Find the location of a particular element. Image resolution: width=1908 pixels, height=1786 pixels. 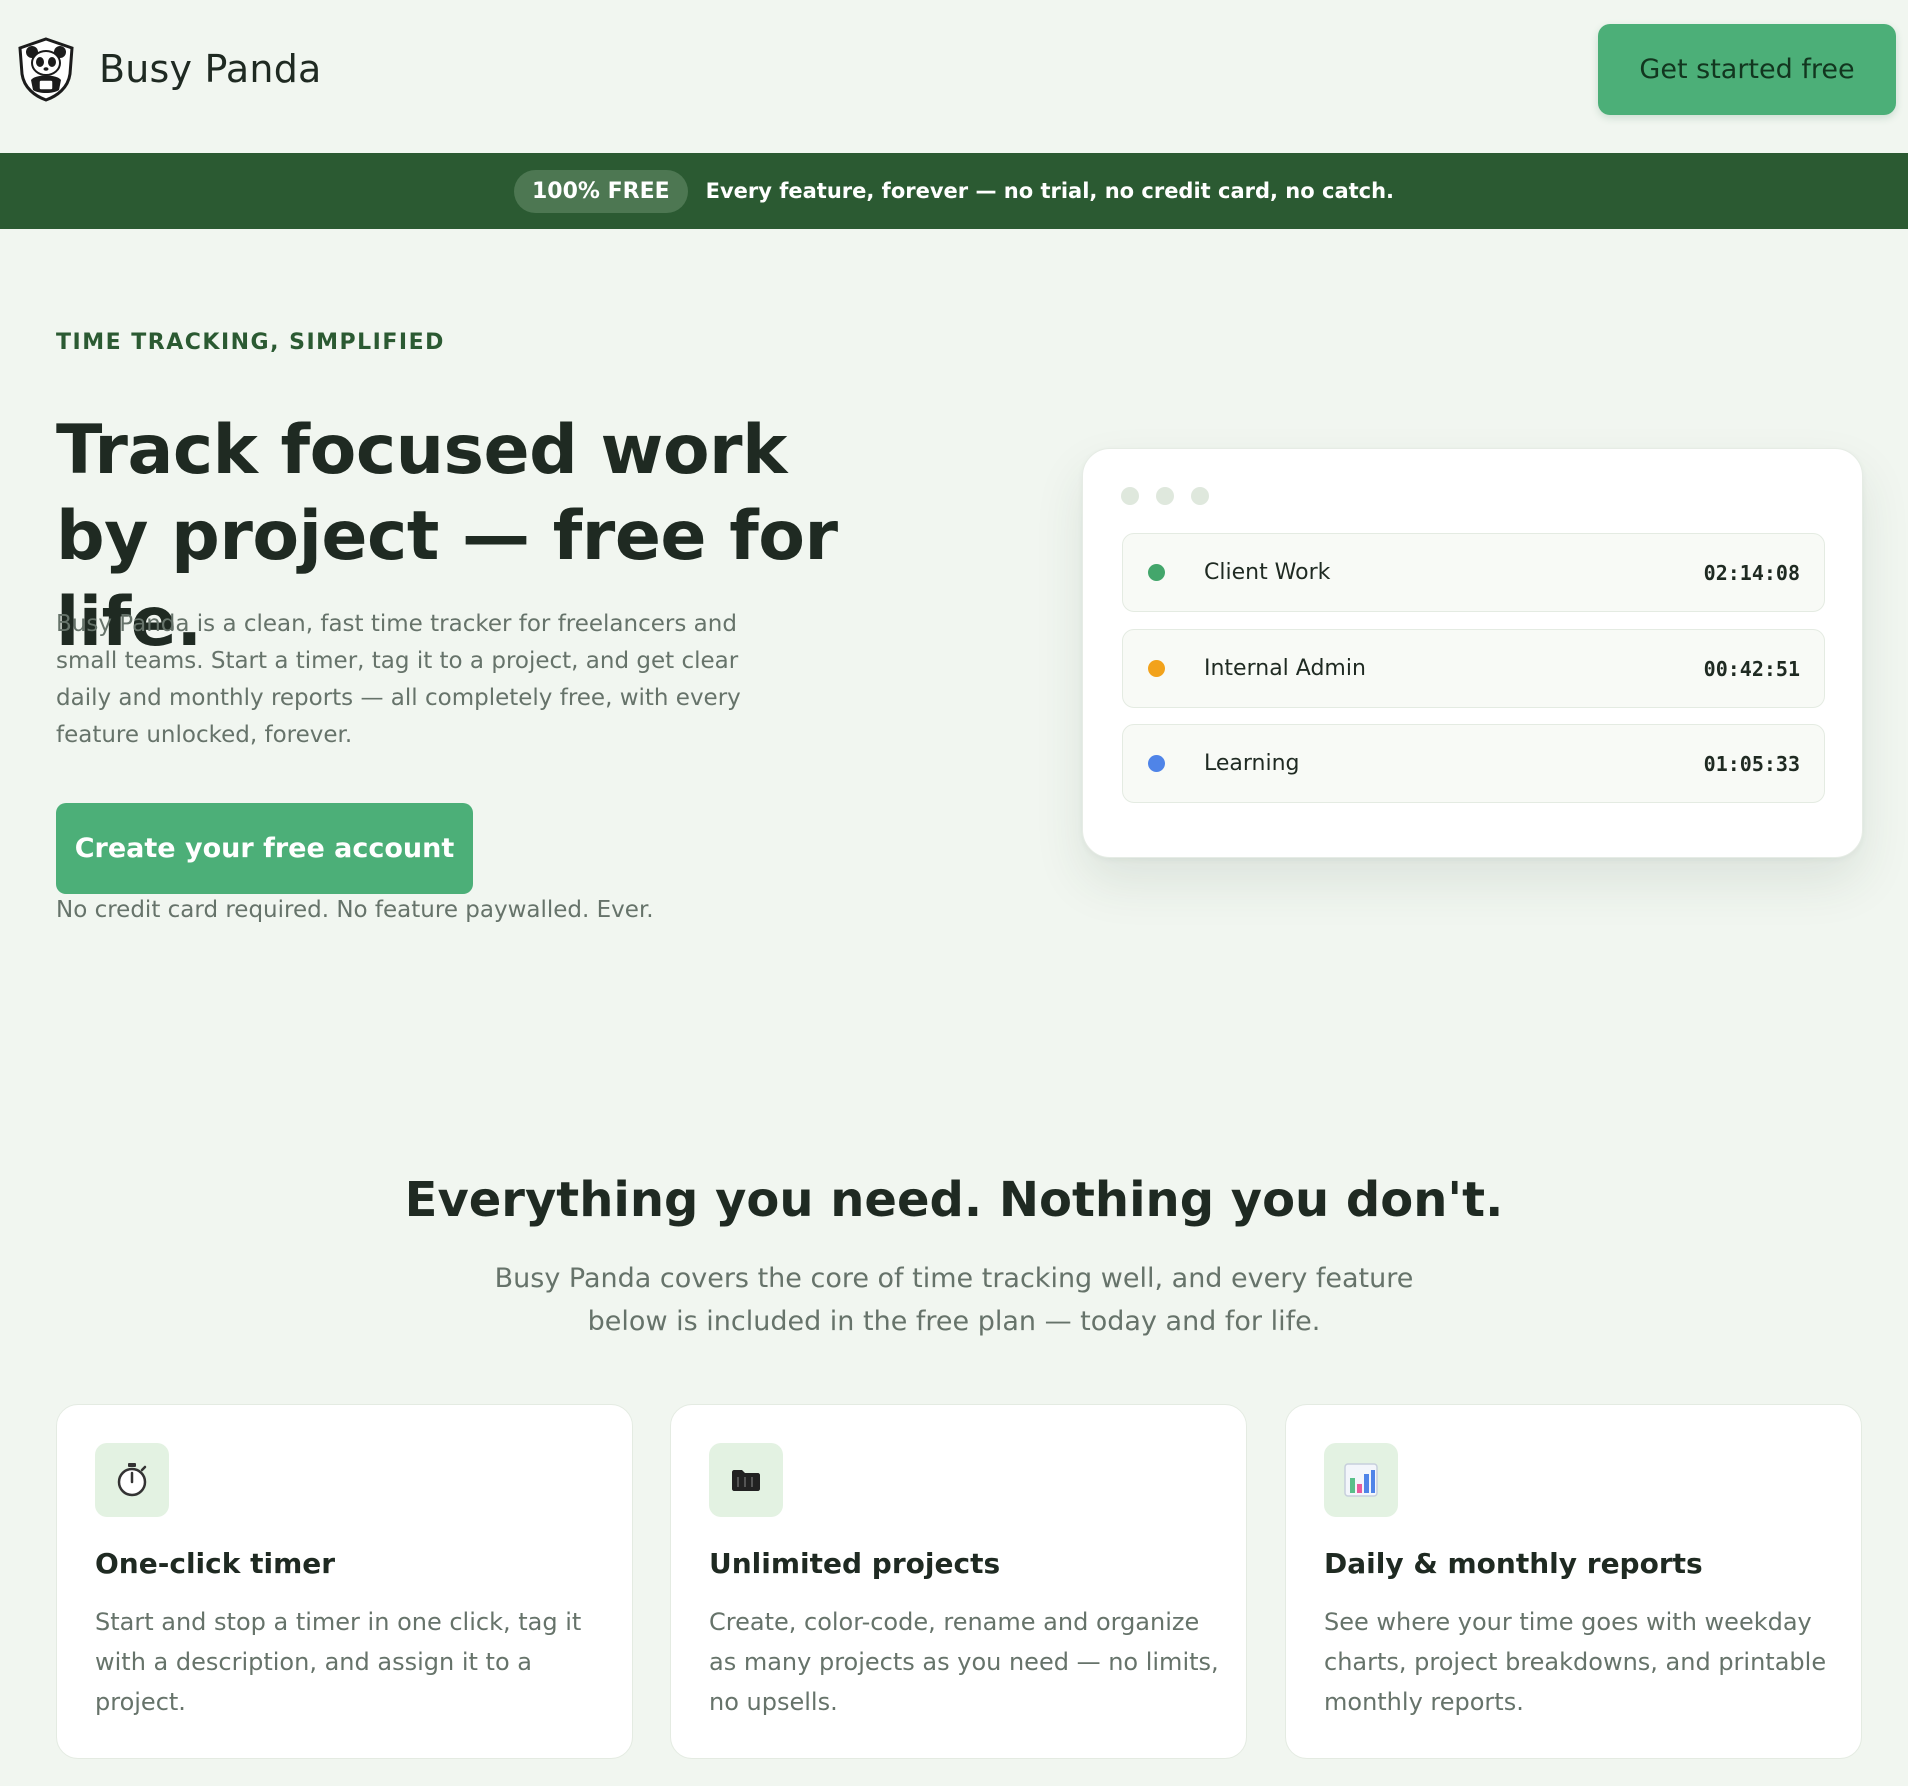

folder-icon is located at coordinates (746, 1480).